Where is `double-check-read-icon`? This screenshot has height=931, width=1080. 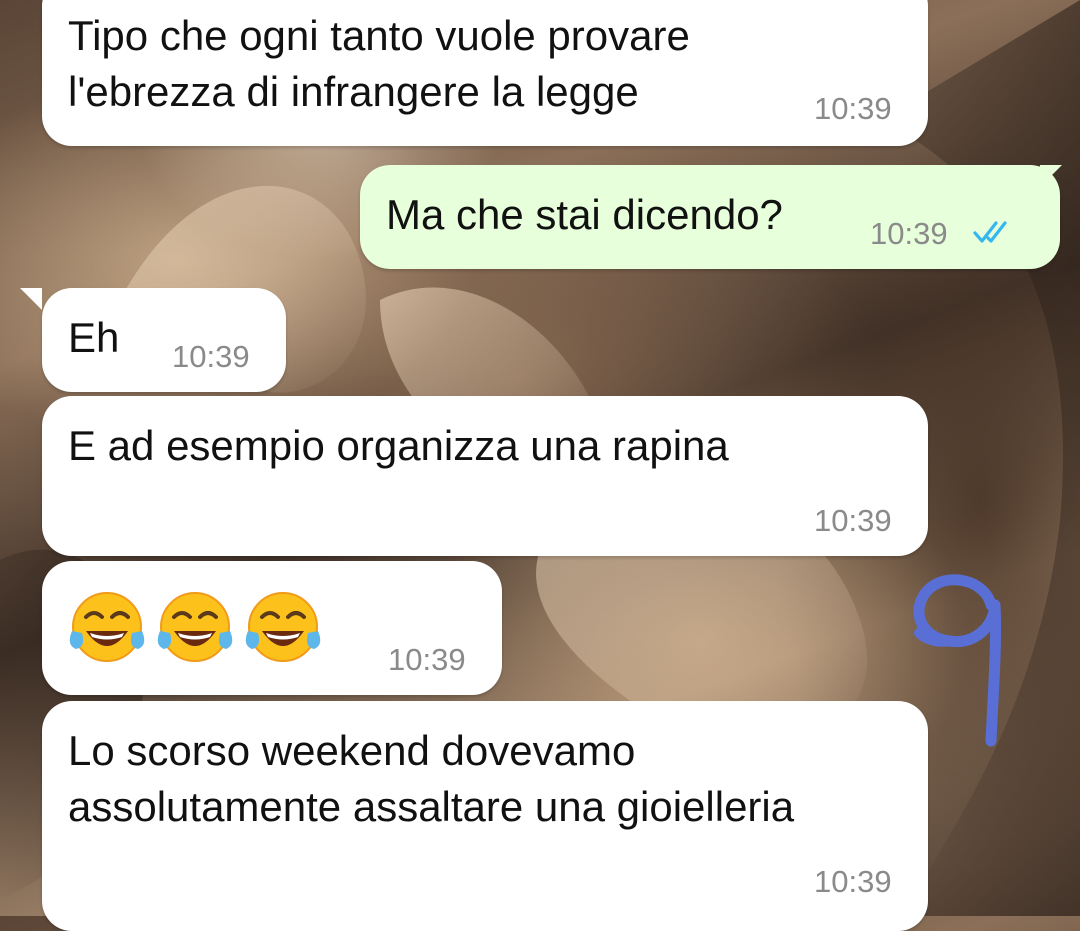 double-check-read-icon is located at coordinates (990, 232).